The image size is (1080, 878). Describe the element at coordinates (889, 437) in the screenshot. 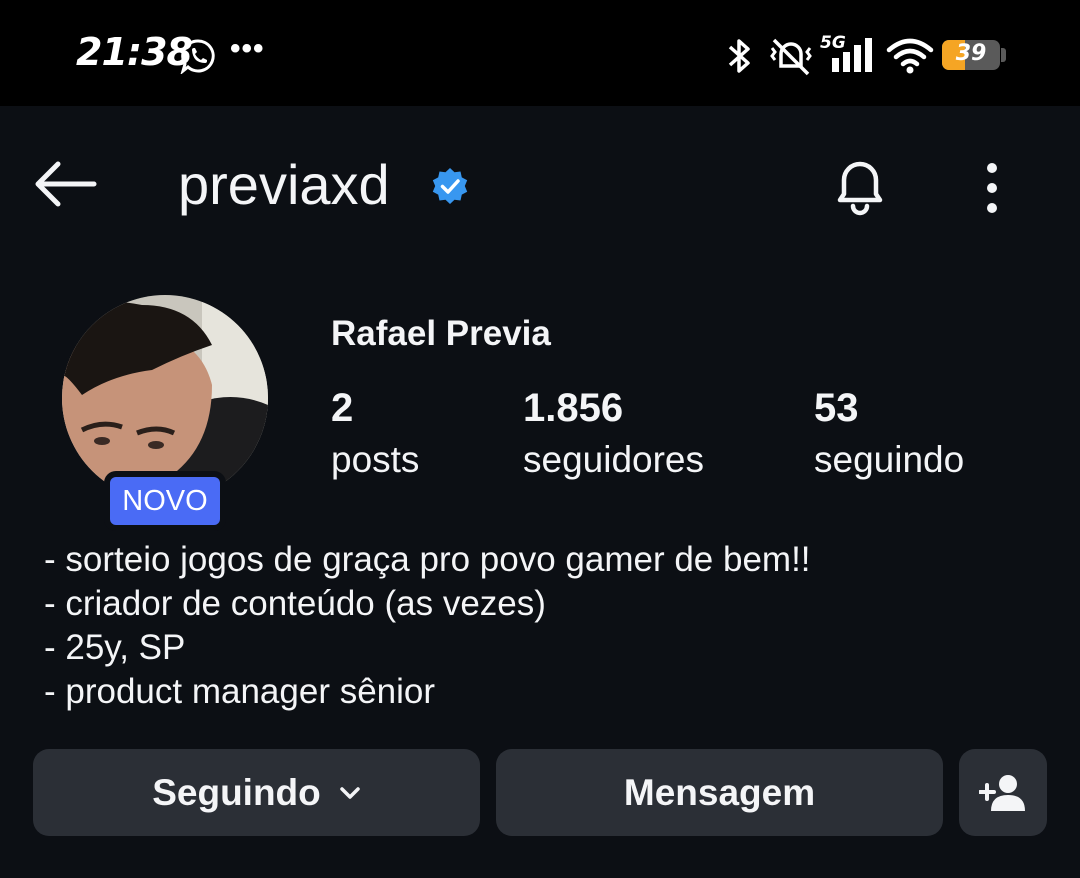

I see `stat-following: 53 seguindo` at that location.